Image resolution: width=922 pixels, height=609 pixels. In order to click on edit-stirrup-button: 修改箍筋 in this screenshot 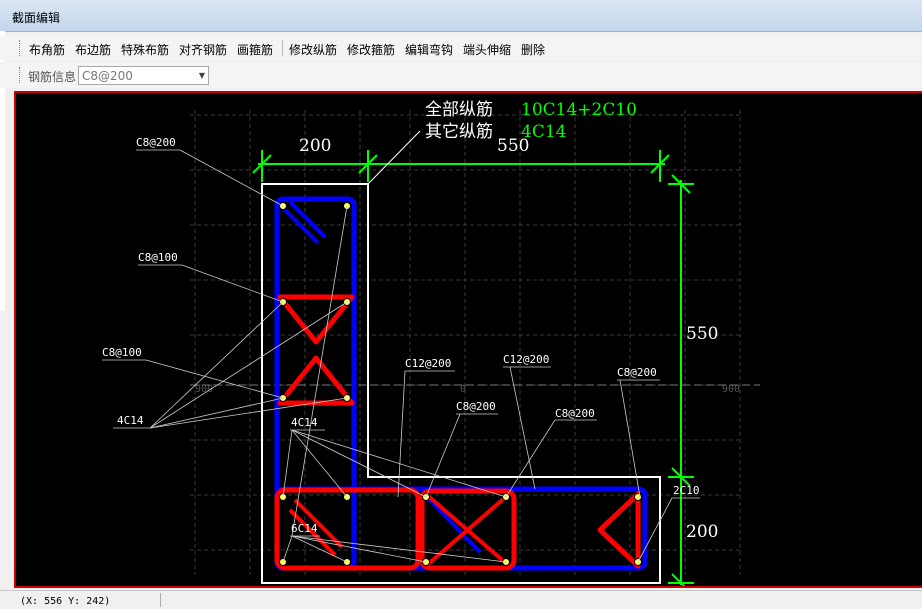, I will do `click(371, 49)`.